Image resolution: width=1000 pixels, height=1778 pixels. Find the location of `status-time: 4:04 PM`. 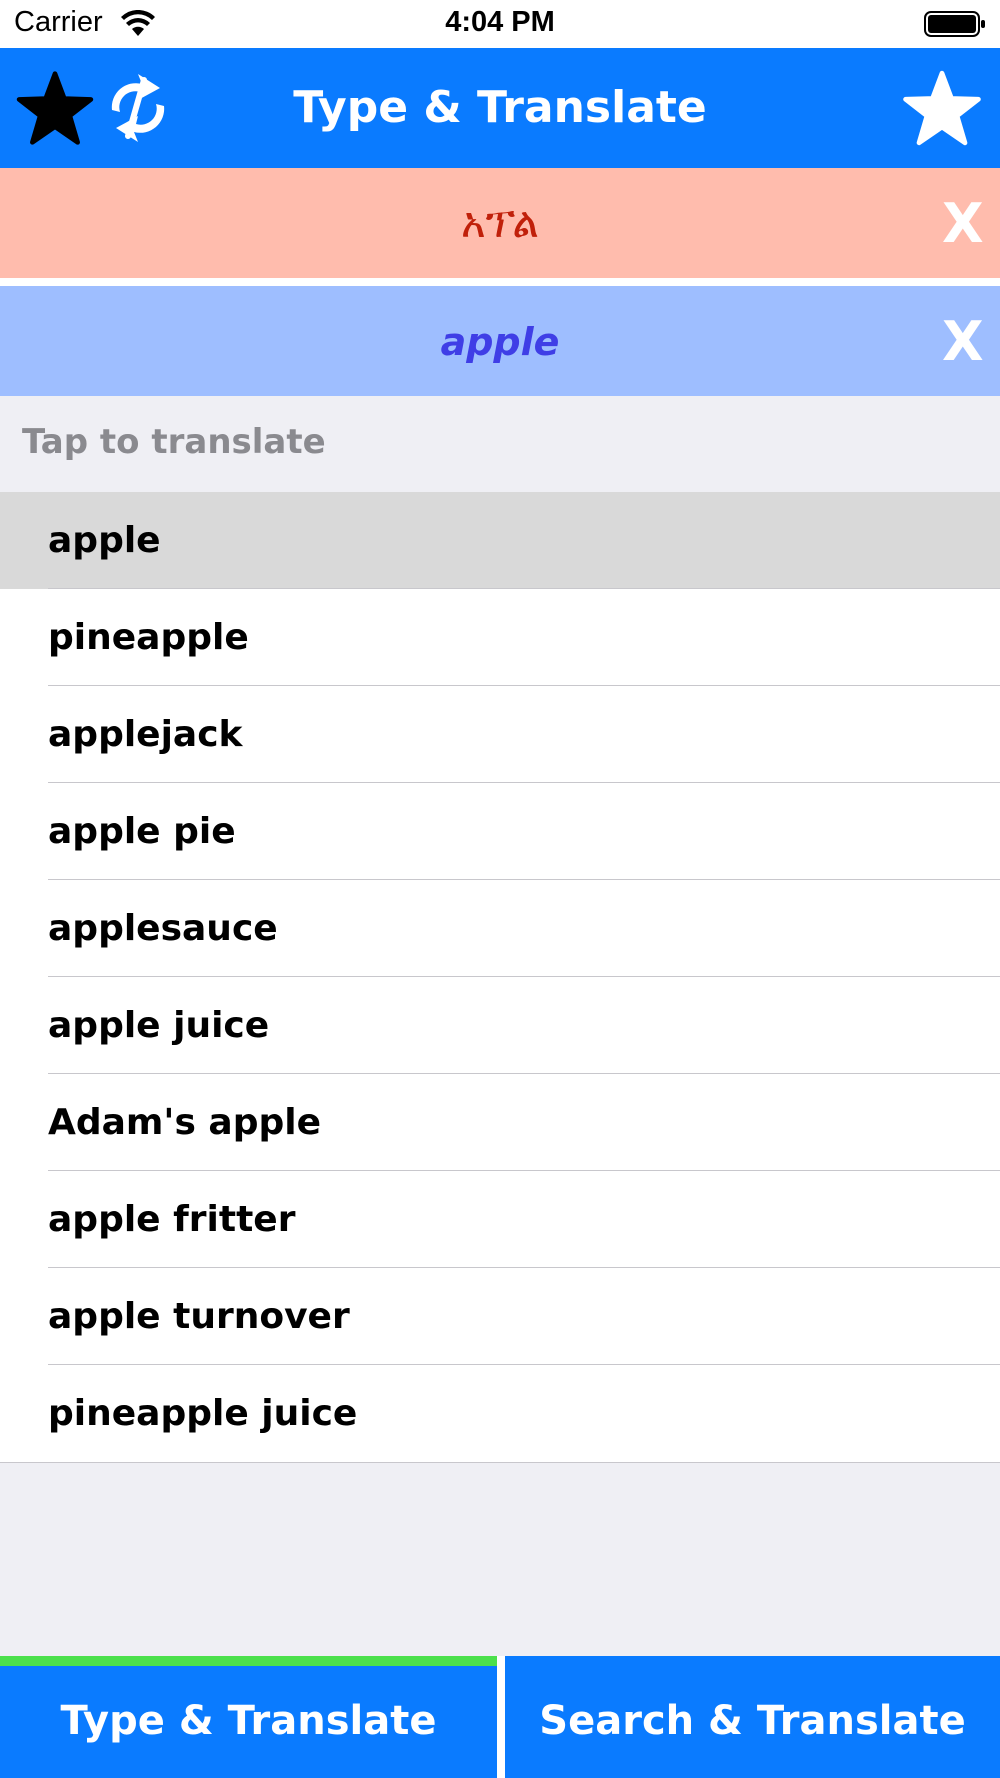

status-time: 4:04 PM is located at coordinates (500, 22).